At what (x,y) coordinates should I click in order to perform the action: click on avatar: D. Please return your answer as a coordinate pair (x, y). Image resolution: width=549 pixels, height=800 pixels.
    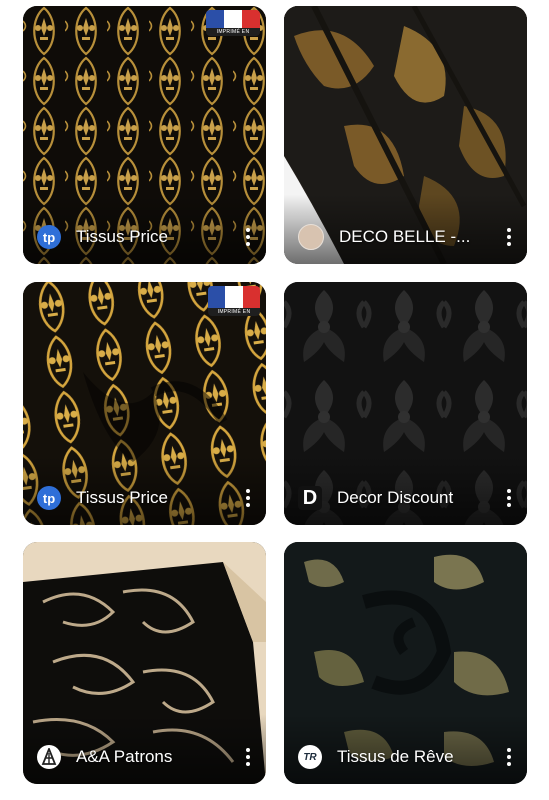
    Looking at the image, I should click on (310, 498).